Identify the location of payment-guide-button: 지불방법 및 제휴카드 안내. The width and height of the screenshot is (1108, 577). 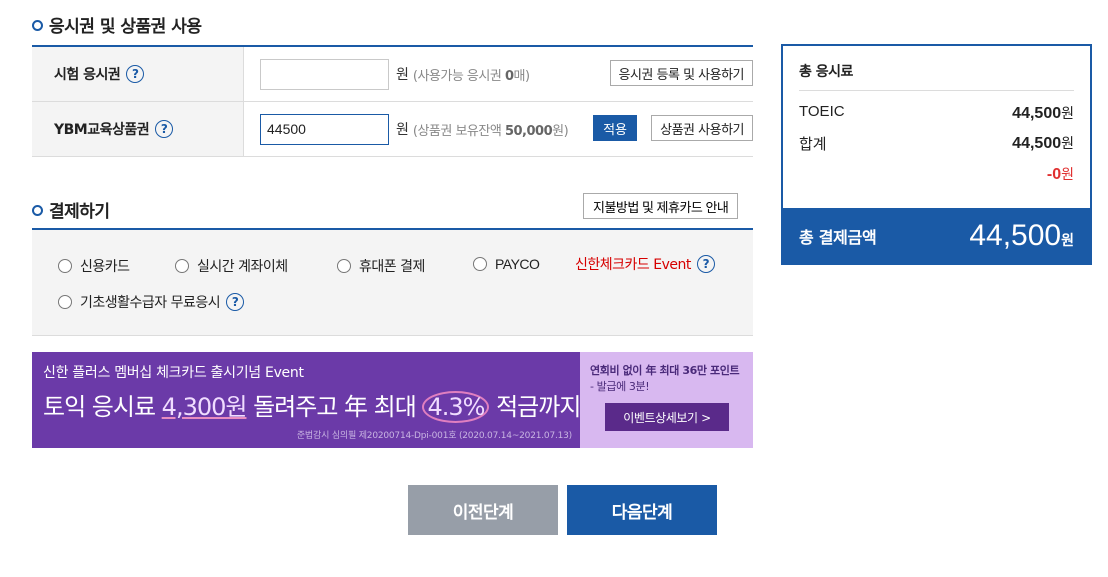
(661, 206).